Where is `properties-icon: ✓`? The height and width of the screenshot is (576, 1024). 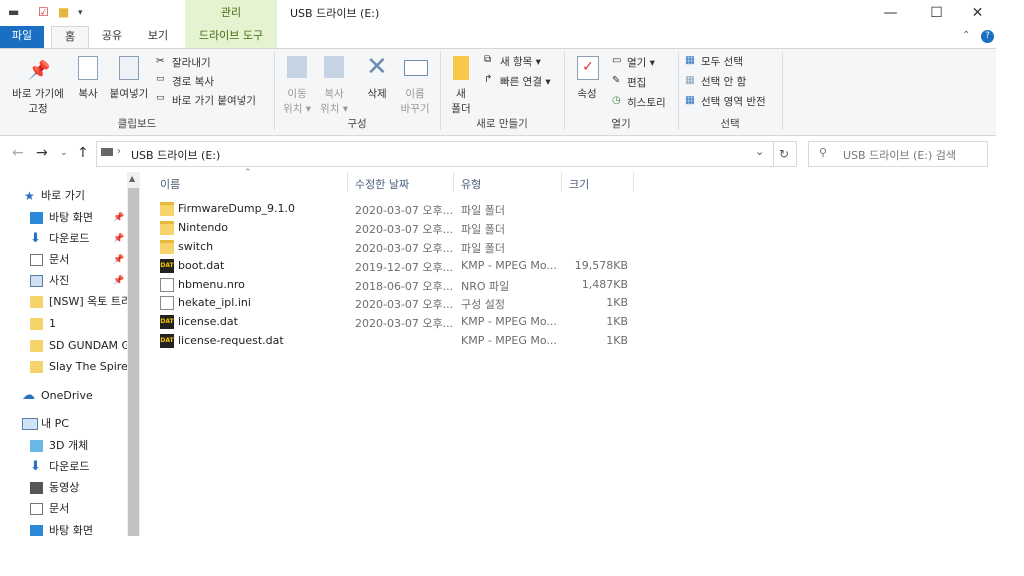
properties-icon: ✓ is located at coordinates (588, 68).